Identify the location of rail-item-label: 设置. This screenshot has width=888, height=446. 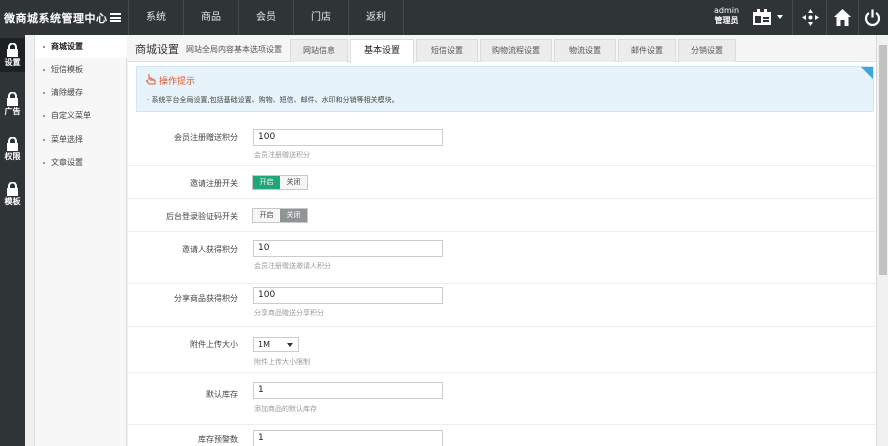
(12, 62).